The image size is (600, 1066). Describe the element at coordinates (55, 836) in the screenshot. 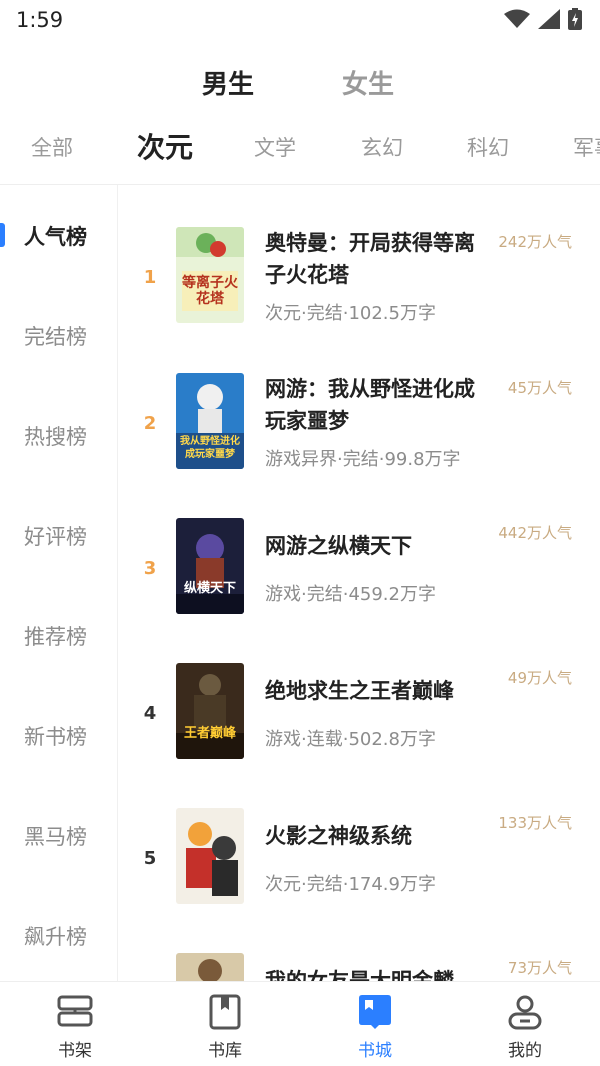

I see `sidebar-item-dark-horse: 黑马榜` at that location.